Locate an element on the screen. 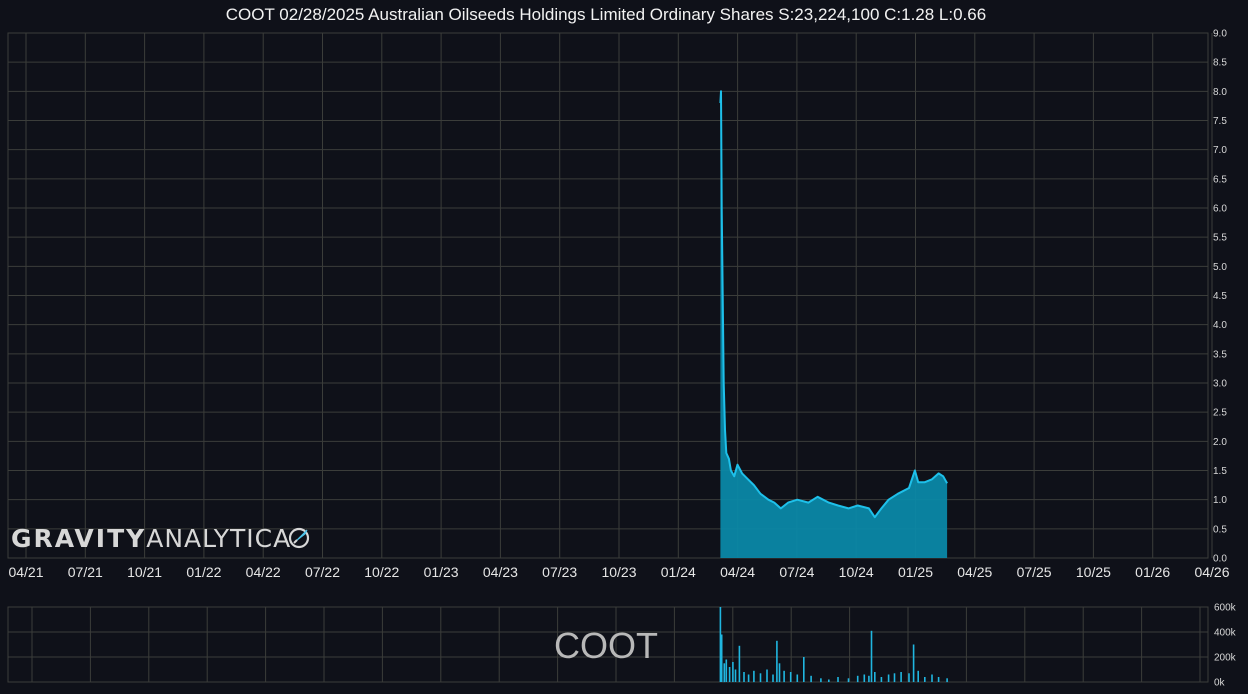  x-tick-label: 10/25 is located at coordinates (1093, 572).